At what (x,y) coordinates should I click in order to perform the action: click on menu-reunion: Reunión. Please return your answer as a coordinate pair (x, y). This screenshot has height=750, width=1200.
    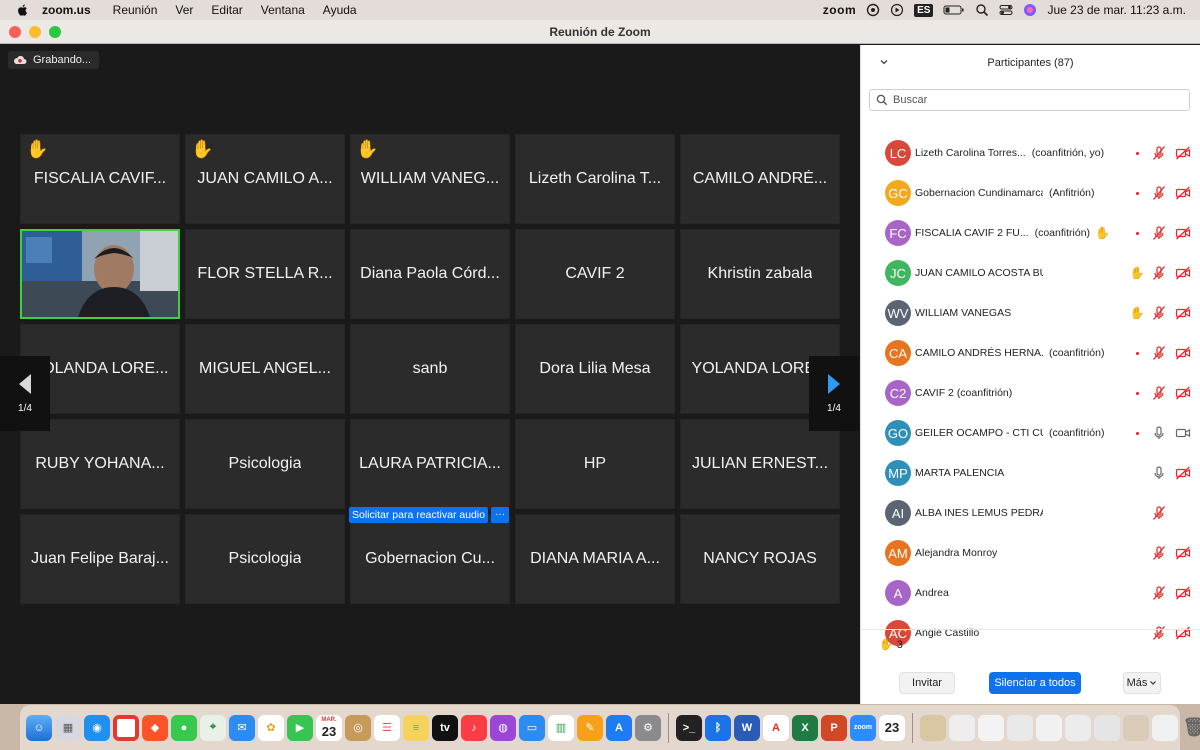
    Looking at the image, I should click on (135, 10).